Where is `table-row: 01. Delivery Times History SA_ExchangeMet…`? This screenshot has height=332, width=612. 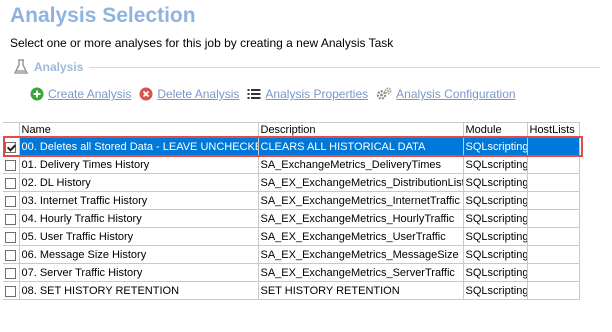
table-row: 01. Delivery Times History SA_ExchangeMet… is located at coordinates (291, 164).